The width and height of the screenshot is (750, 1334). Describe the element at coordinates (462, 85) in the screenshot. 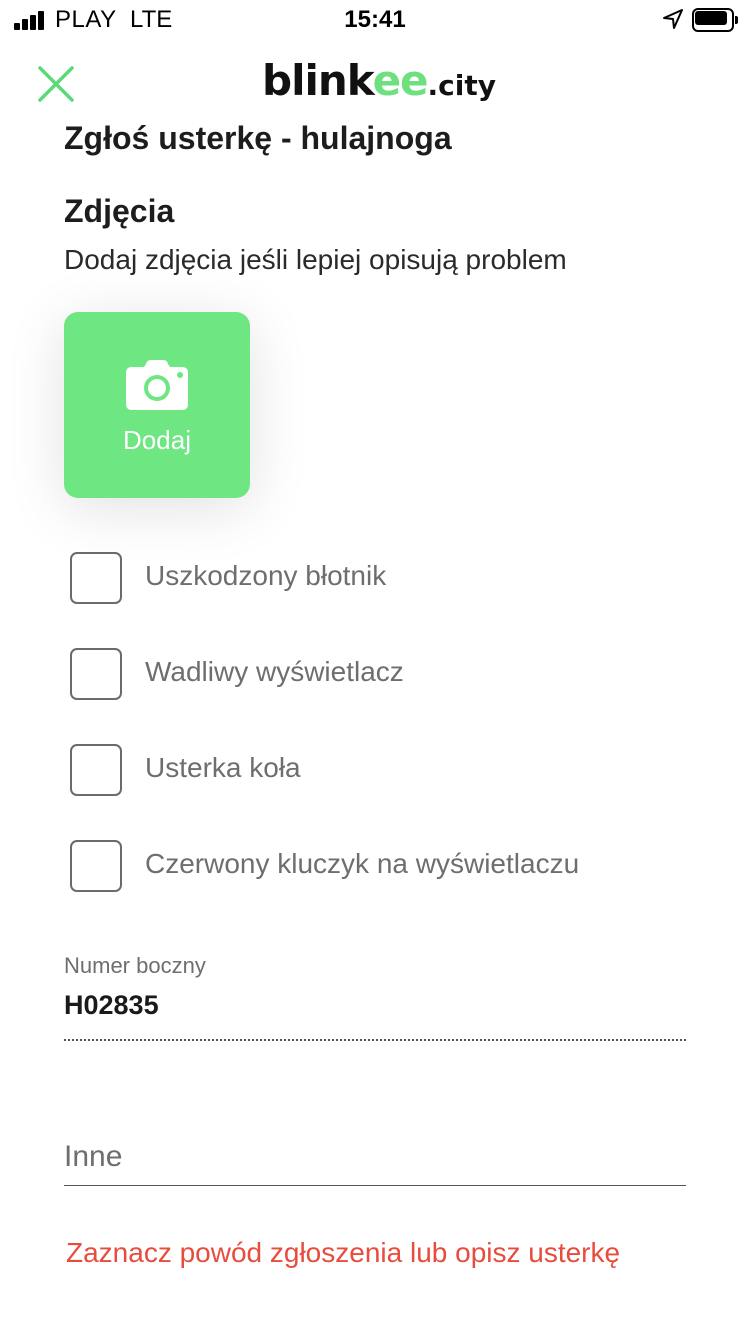

I see `logo-text-city: .city` at that location.